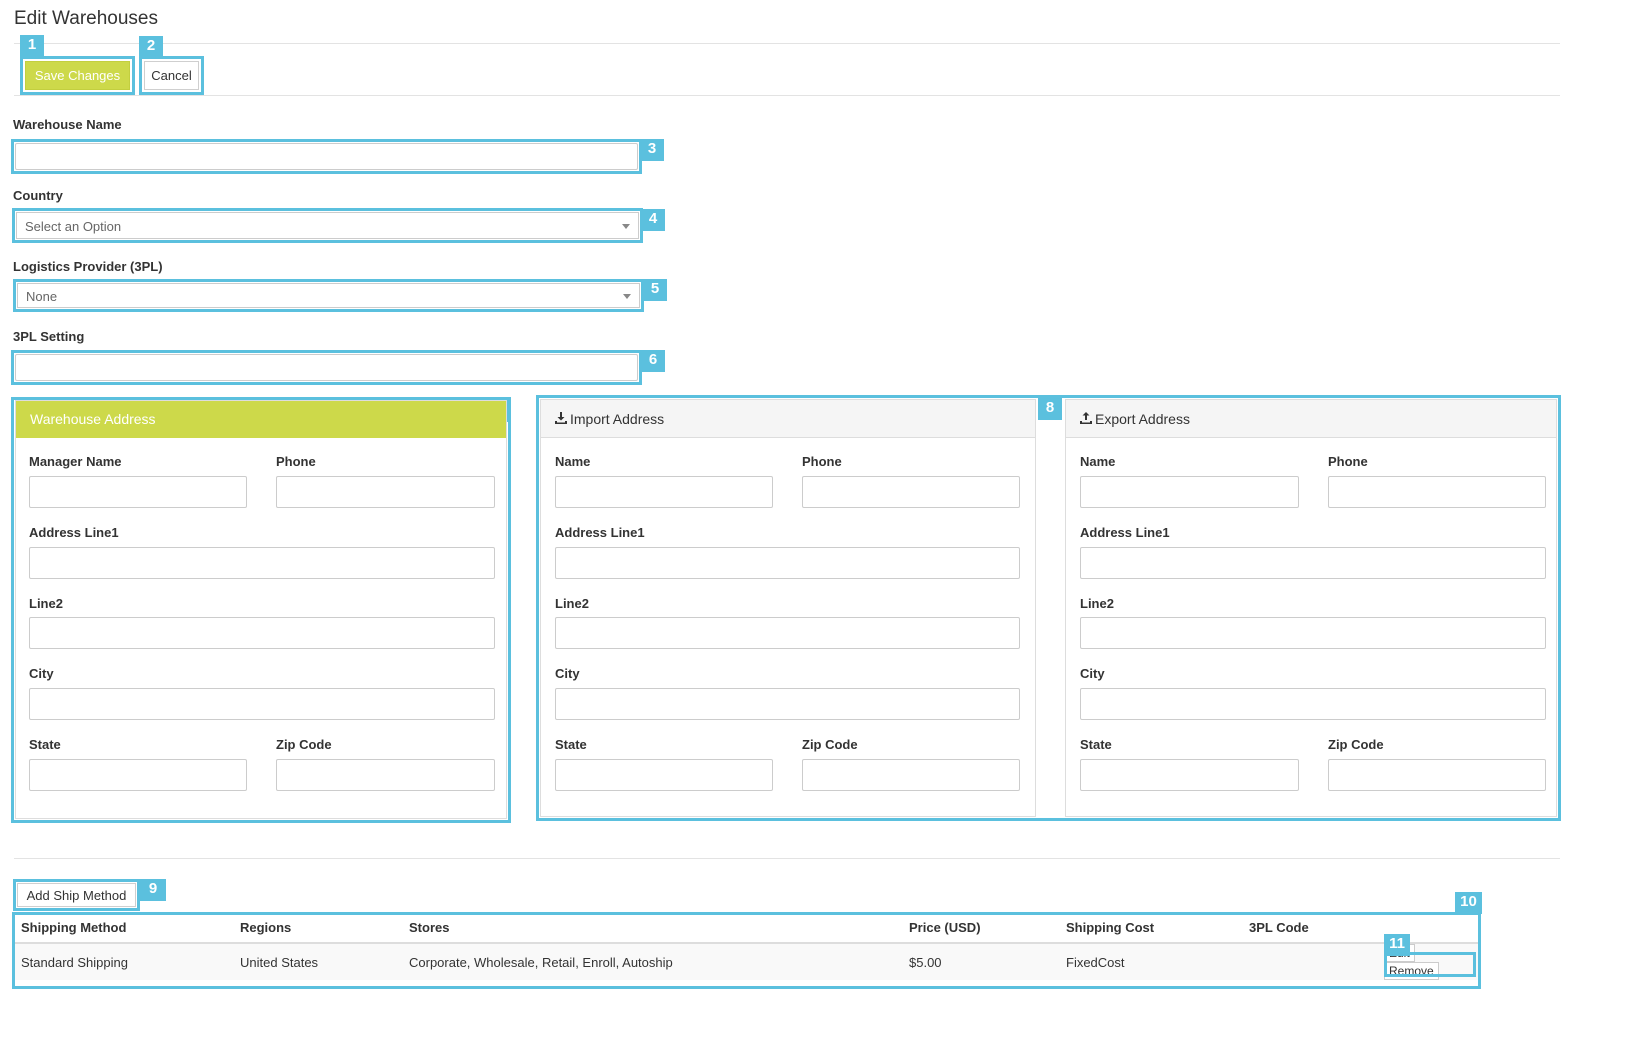 Image resolution: width=1643 pixels, height=1040 pixels. Describe the element at coordinates (328, 295) in the screenshot. I see `logistics-provider-select: None` at that location.